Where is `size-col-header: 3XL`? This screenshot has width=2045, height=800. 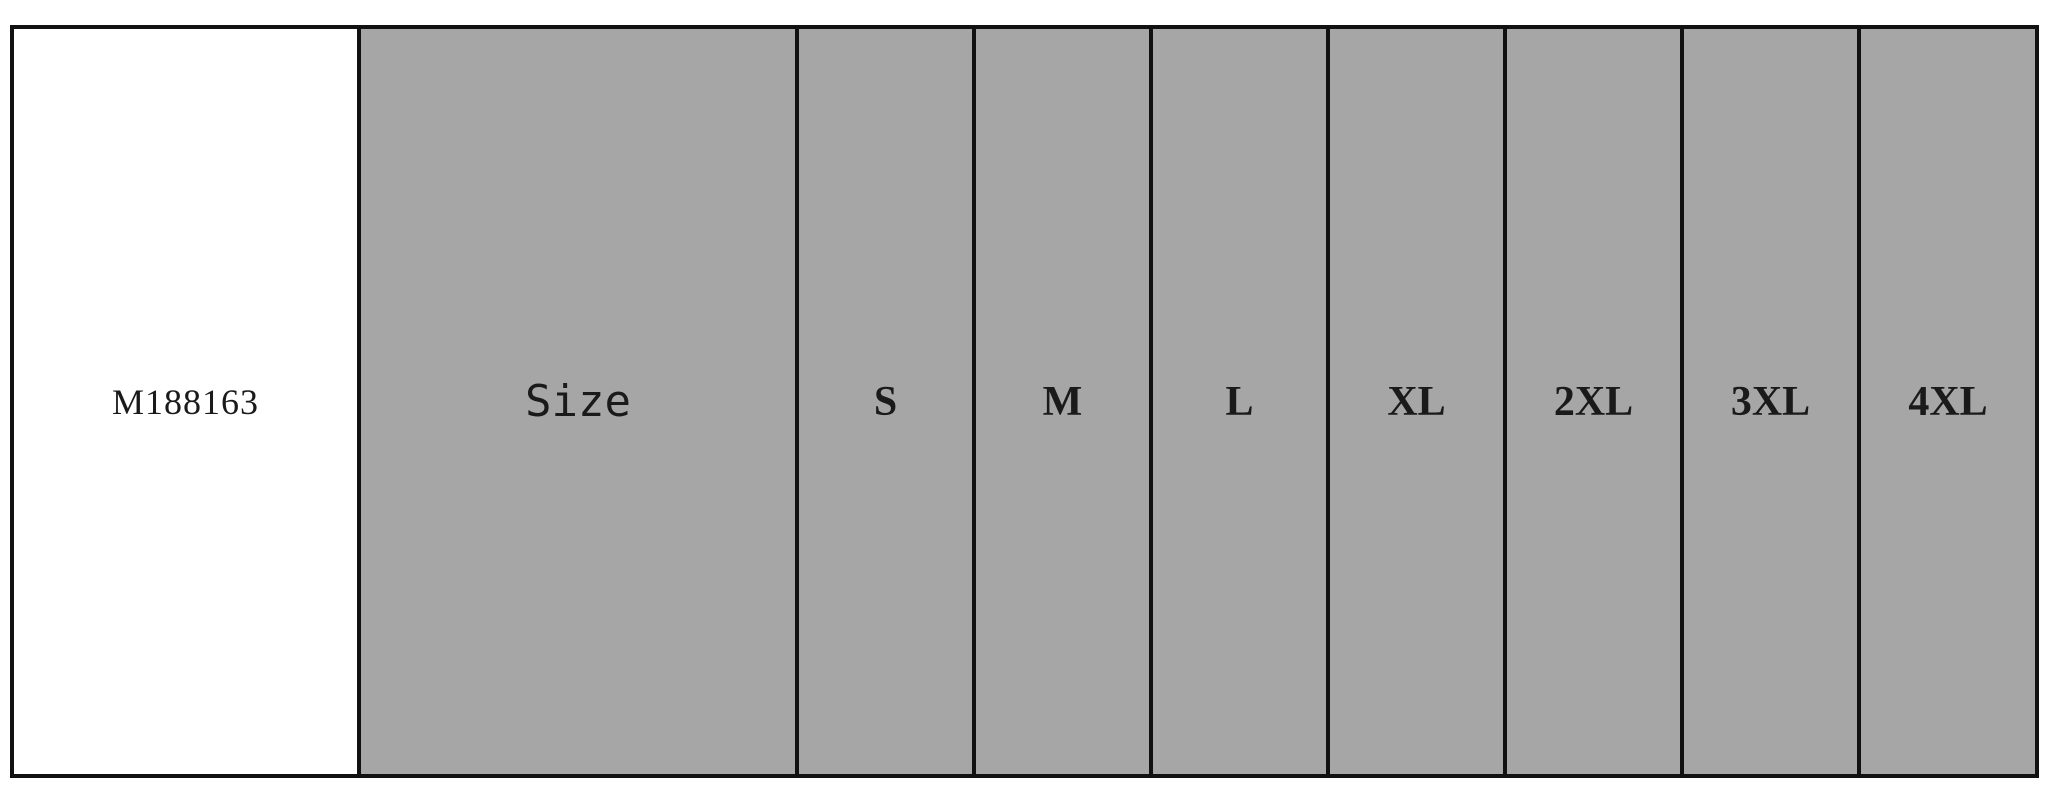
size-col-header: 3XL is located at coordinates (1770, 401).